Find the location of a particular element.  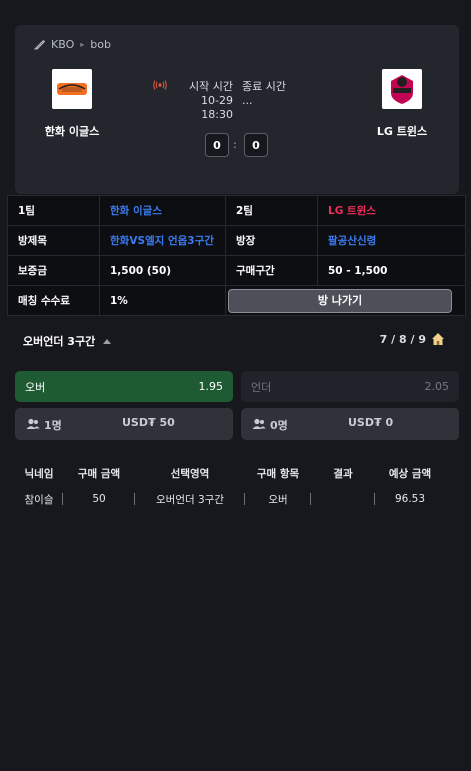

chevron-right-icon: ▸ is located at coordinates (82, 44).